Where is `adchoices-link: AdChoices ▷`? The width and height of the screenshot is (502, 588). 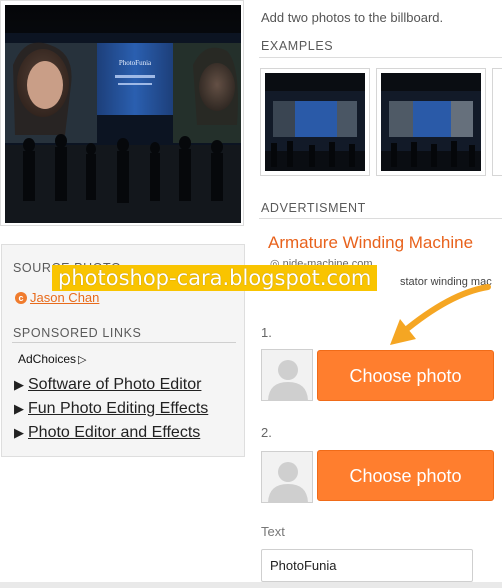
adchoices-link: AdChoices ▷ is located at coordinates (52, 359).